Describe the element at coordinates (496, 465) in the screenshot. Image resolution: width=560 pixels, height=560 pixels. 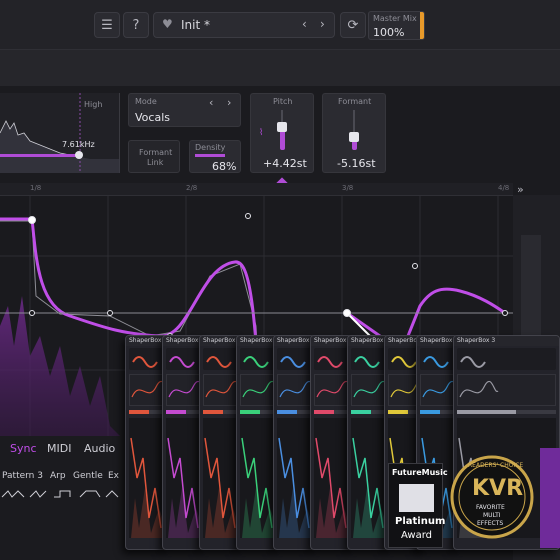
I see `kvr-top-text: READERS' CHOICE` at that location.